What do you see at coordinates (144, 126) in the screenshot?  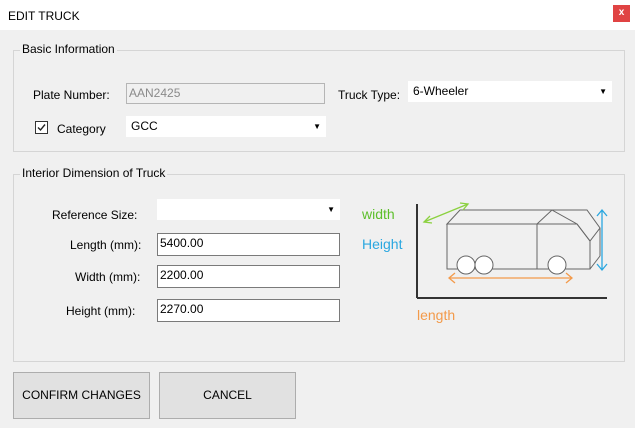 I see `category-value: GCC` at bounding box center [144, 126].